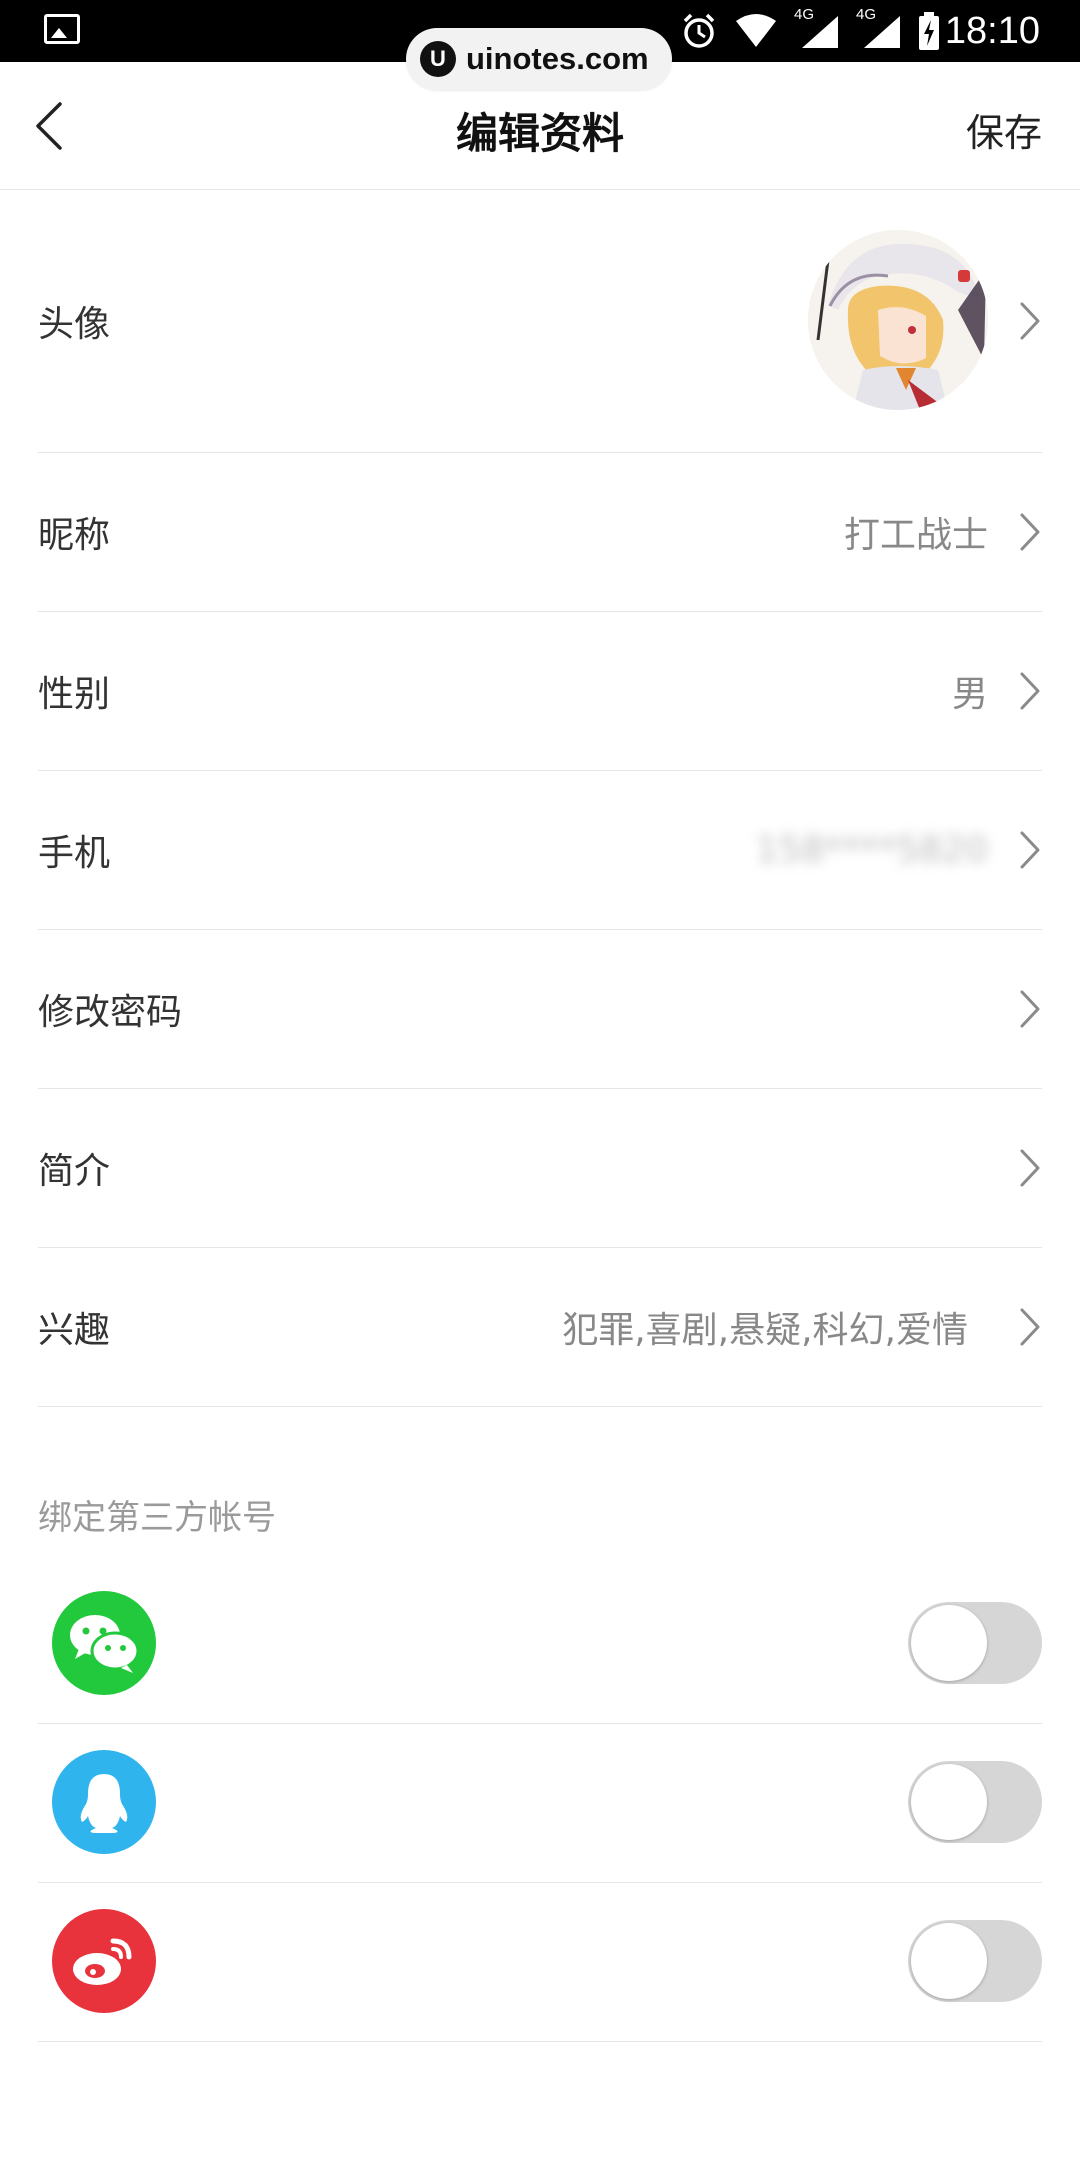 This screenshot has height=2160, width=1080. What do you see at coordinates (540, 1962) in the screenshot?
I see `weibo-bind-row` at bounding box center [540, 1962].